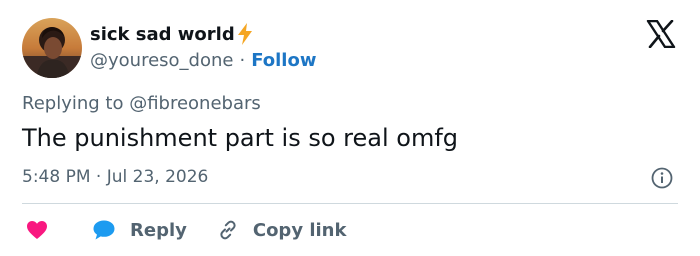  I want to click on tweet-timestamp: 5:48 PM · Jul 23, 2026, so click(115, 177).